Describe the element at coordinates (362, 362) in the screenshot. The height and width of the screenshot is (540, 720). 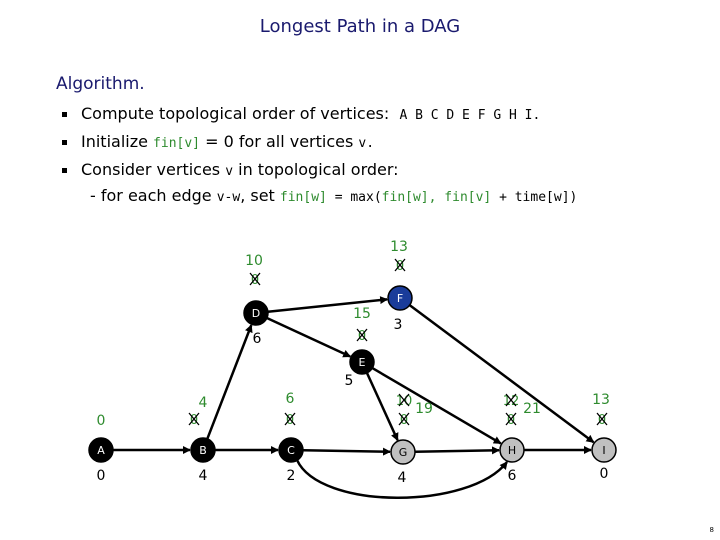
I see `node-label-E: E` at that location.